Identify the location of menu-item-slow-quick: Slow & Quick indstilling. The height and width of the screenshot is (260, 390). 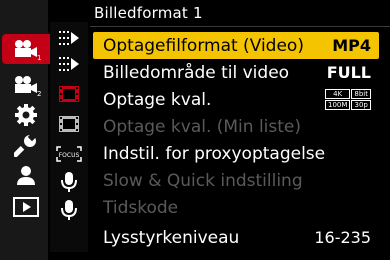
(236, 180).